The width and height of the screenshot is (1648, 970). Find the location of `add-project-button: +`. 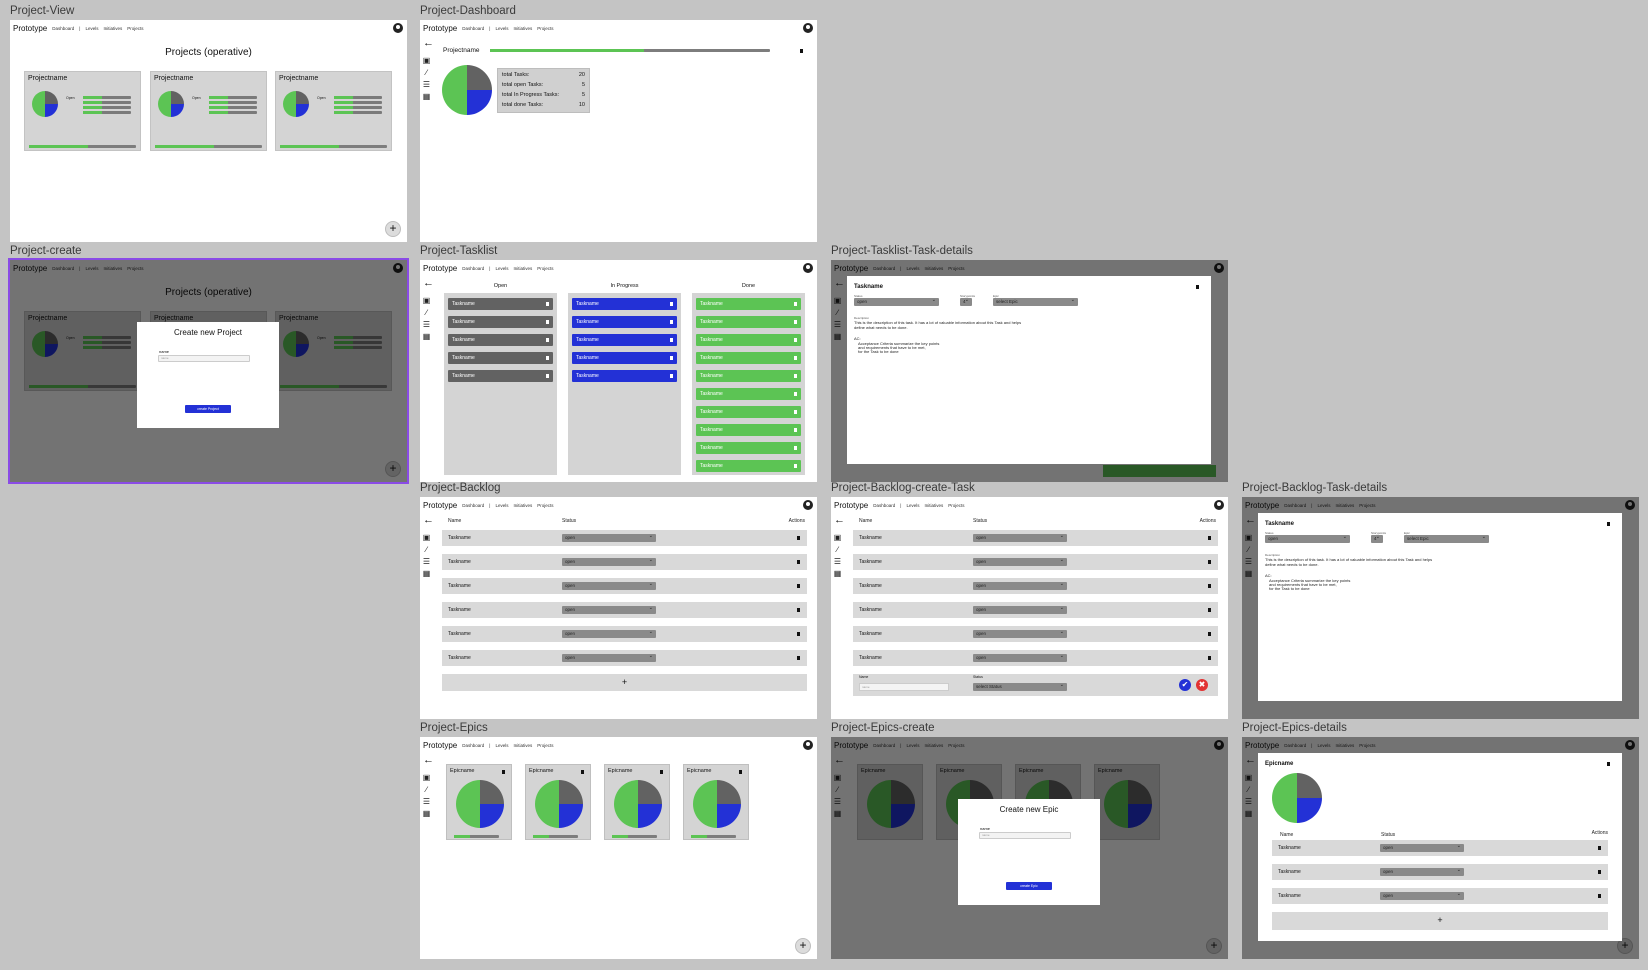

add-project-button: + is located at coordinates (393, 229).